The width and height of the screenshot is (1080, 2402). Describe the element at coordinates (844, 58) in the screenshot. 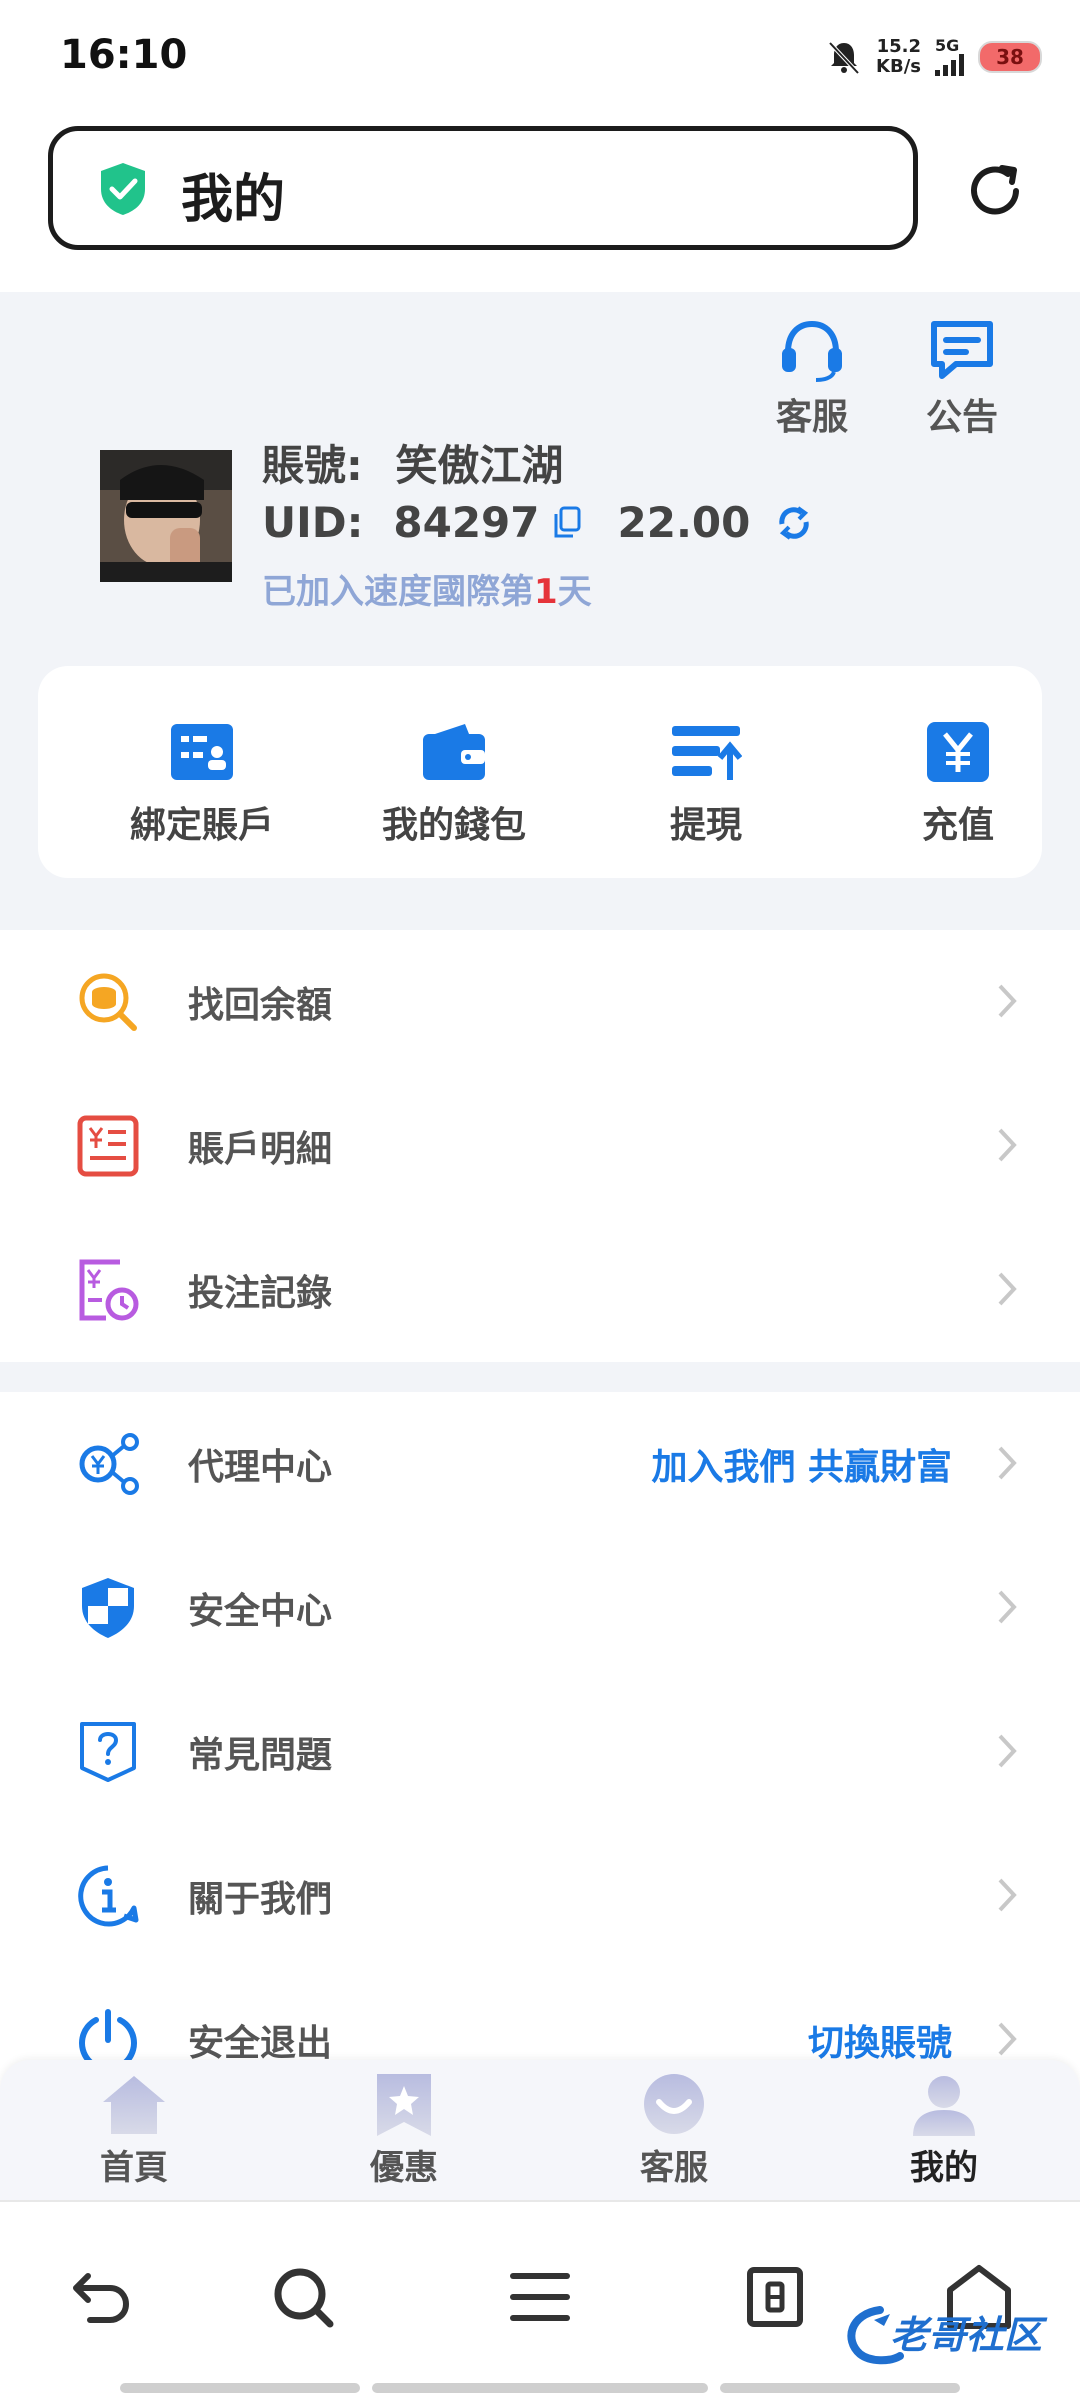

I see `mute-bell-icon` at that location.